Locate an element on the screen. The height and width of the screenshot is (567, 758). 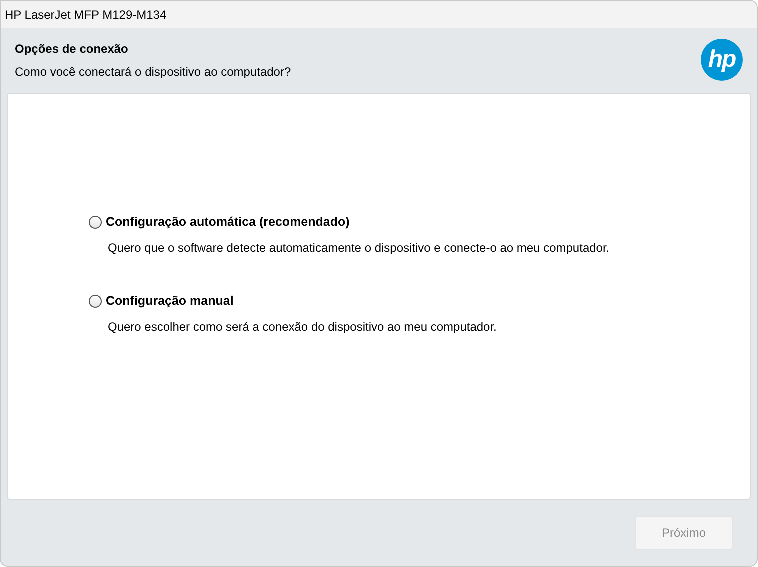
option-description: Quero que o software detecte automaticamente o dispositivo e conecte-o ao meu computador. is located at coordinates (359, 248).